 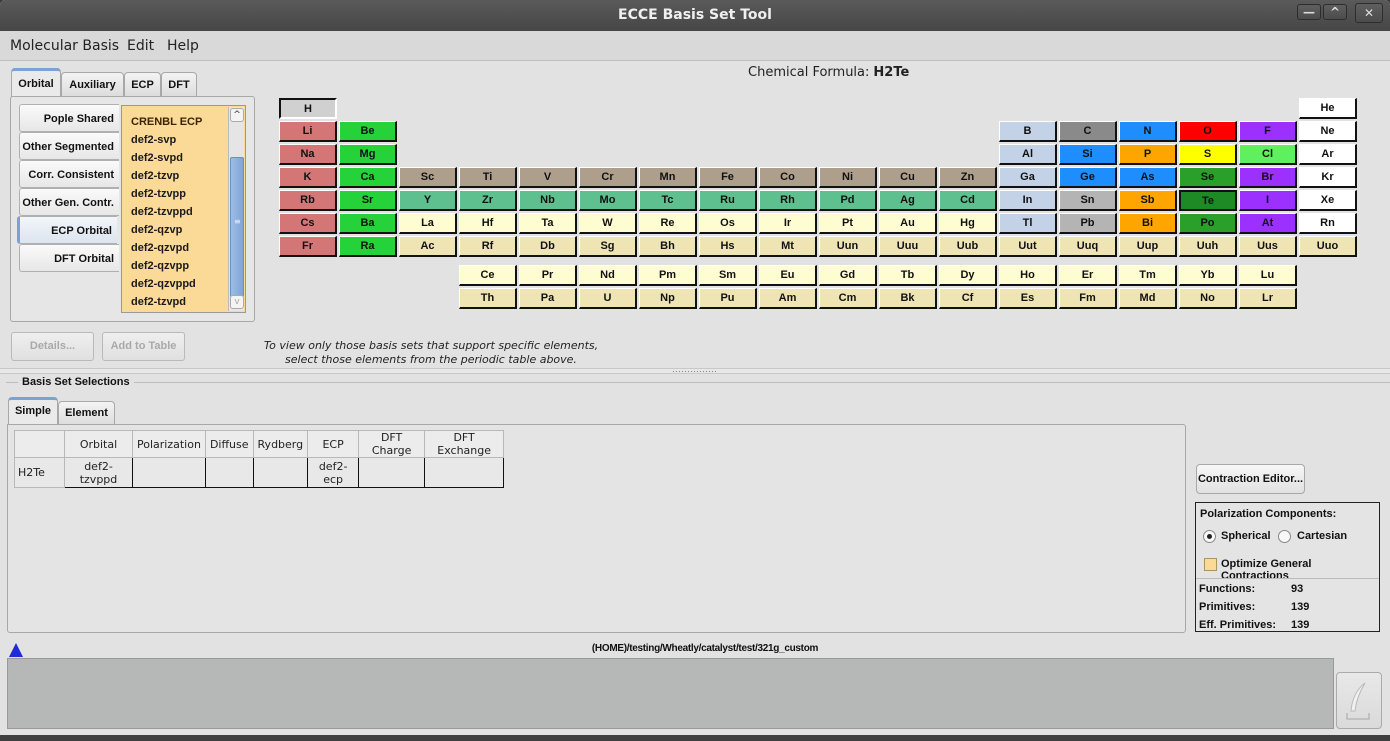 What do you see at coordinates (548, 298) in the screenshot?
I see `element-pa: Pa` at bounding box center [548, 298].